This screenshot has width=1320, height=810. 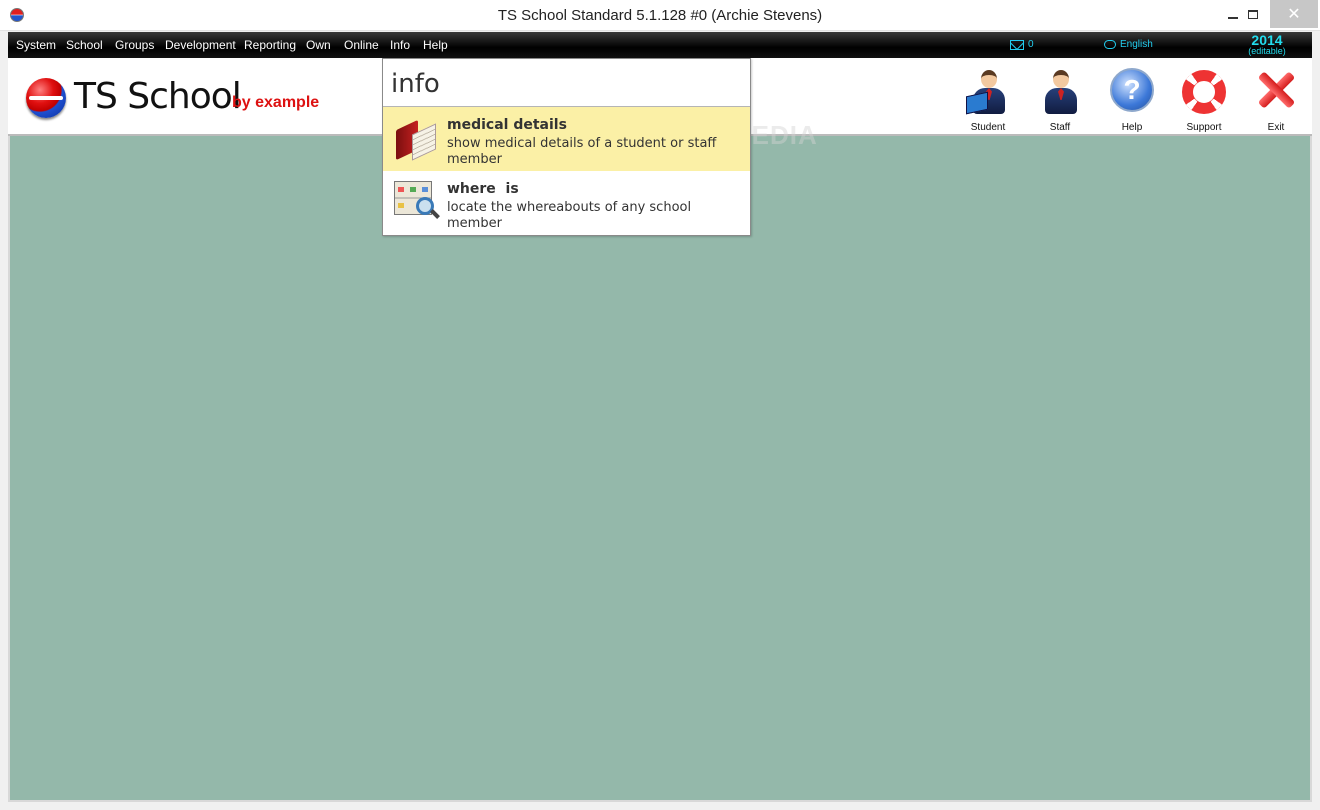 I want to click on help-icon: ?, so click(x=1132, y=91).